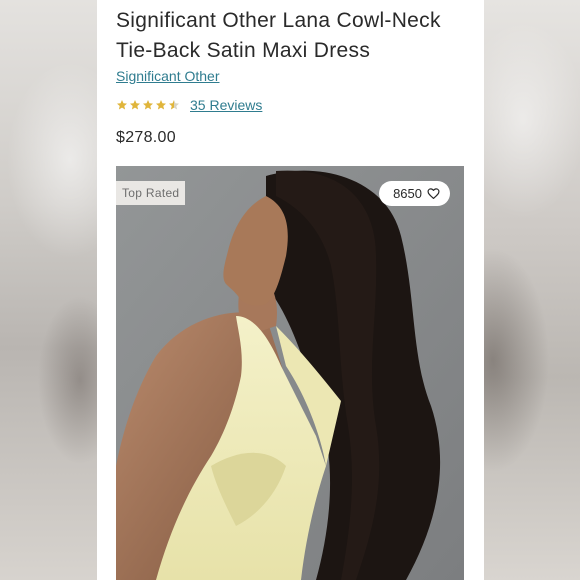 Image resolution: width=580 pixels, height=580 pixels. What do you see at coordinates (168, 76) in the screenshot?
I see `brand-link: Significant Other` at bounding box center [168, 76].